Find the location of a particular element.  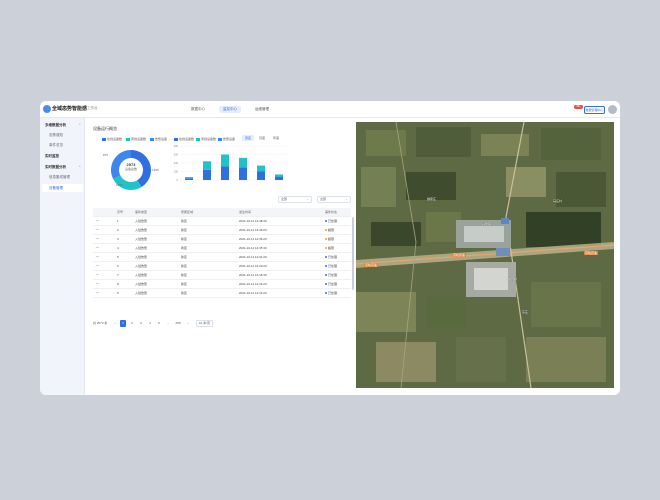

sidebar-item-situation: 态势感知 is located at coordinates (62, 135).